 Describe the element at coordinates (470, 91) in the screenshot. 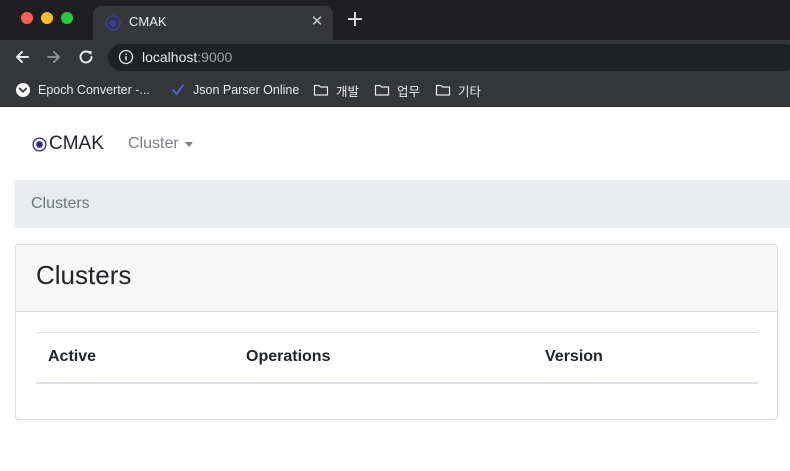

I see `bookmark-label: 기타` at that location.